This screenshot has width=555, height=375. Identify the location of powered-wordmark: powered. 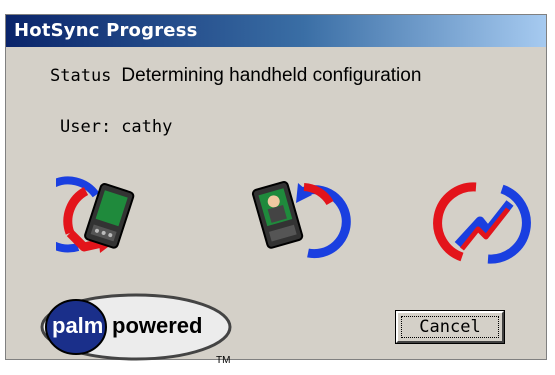
(157, 325).